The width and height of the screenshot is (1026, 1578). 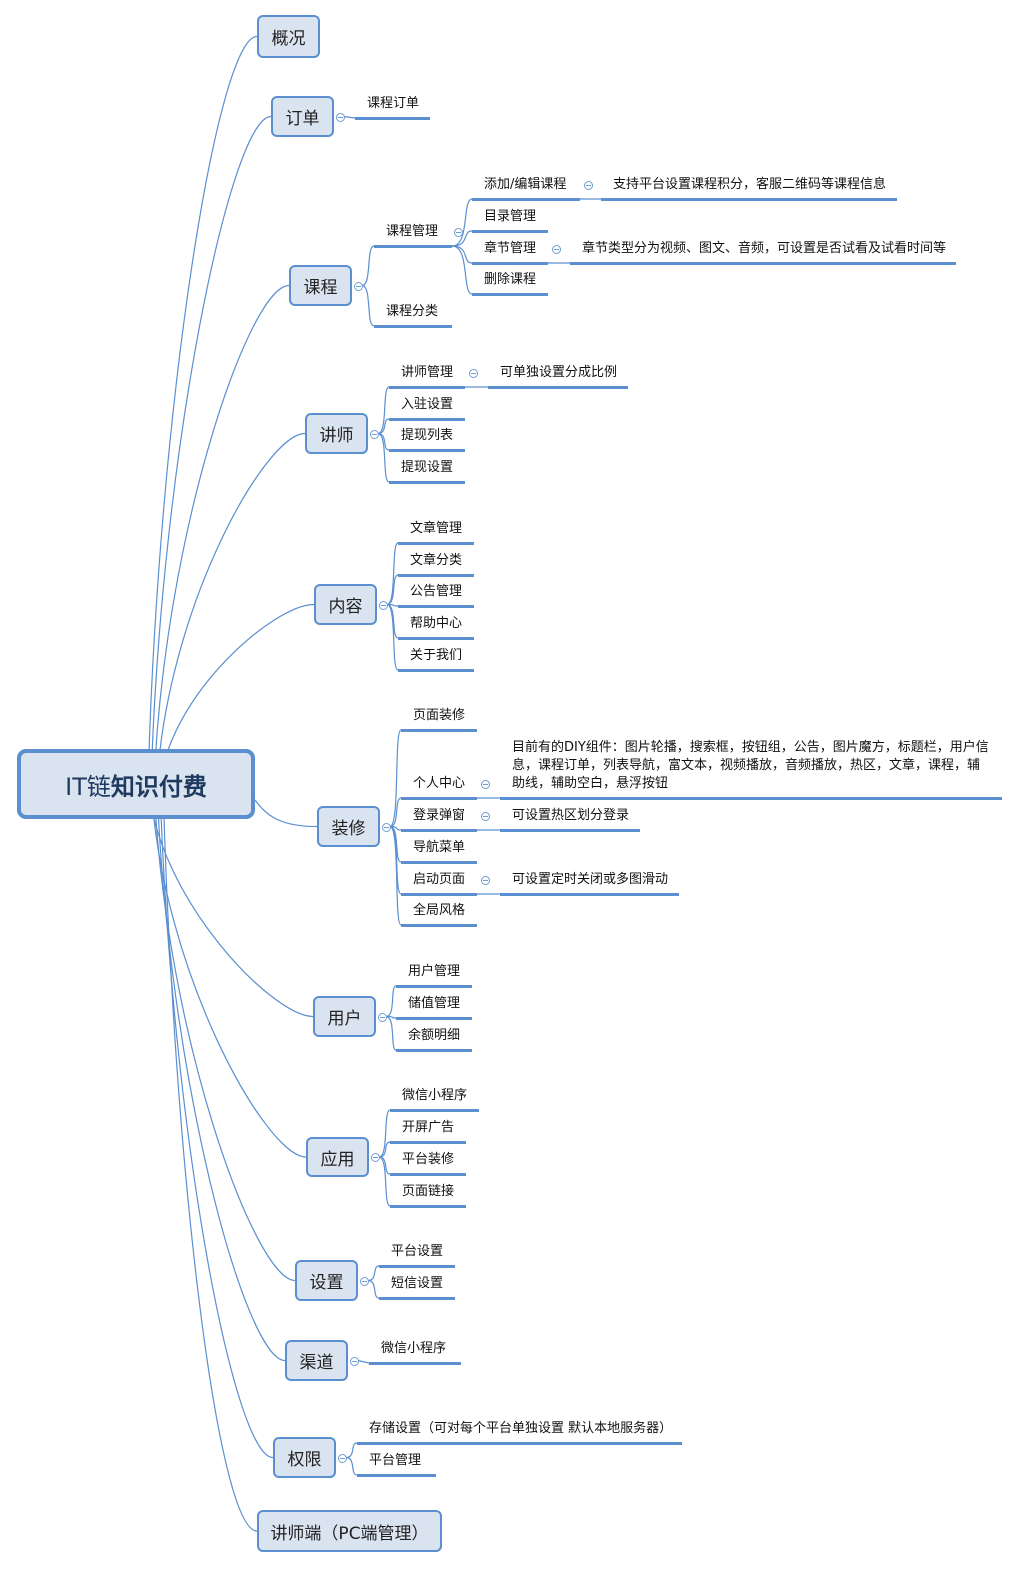 What do you see at coordinates (348, 826) in the screenshot?
I see `branch-node: 装修` at bounding box center [348, 826].